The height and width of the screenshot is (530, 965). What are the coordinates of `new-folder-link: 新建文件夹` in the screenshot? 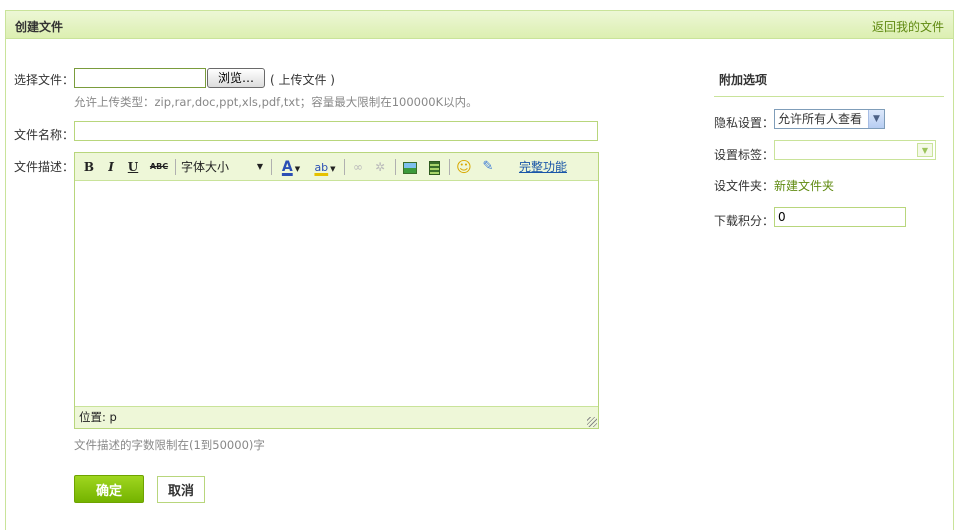 It's located at (804, 185).